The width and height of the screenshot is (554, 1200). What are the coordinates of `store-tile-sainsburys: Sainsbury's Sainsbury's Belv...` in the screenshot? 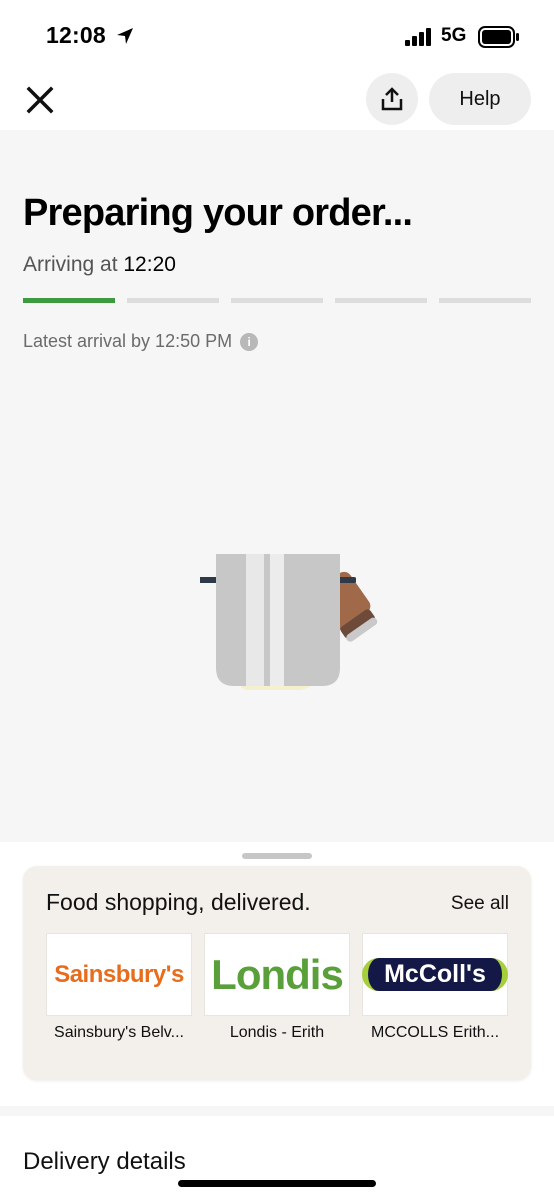 It's located at (119, 987).